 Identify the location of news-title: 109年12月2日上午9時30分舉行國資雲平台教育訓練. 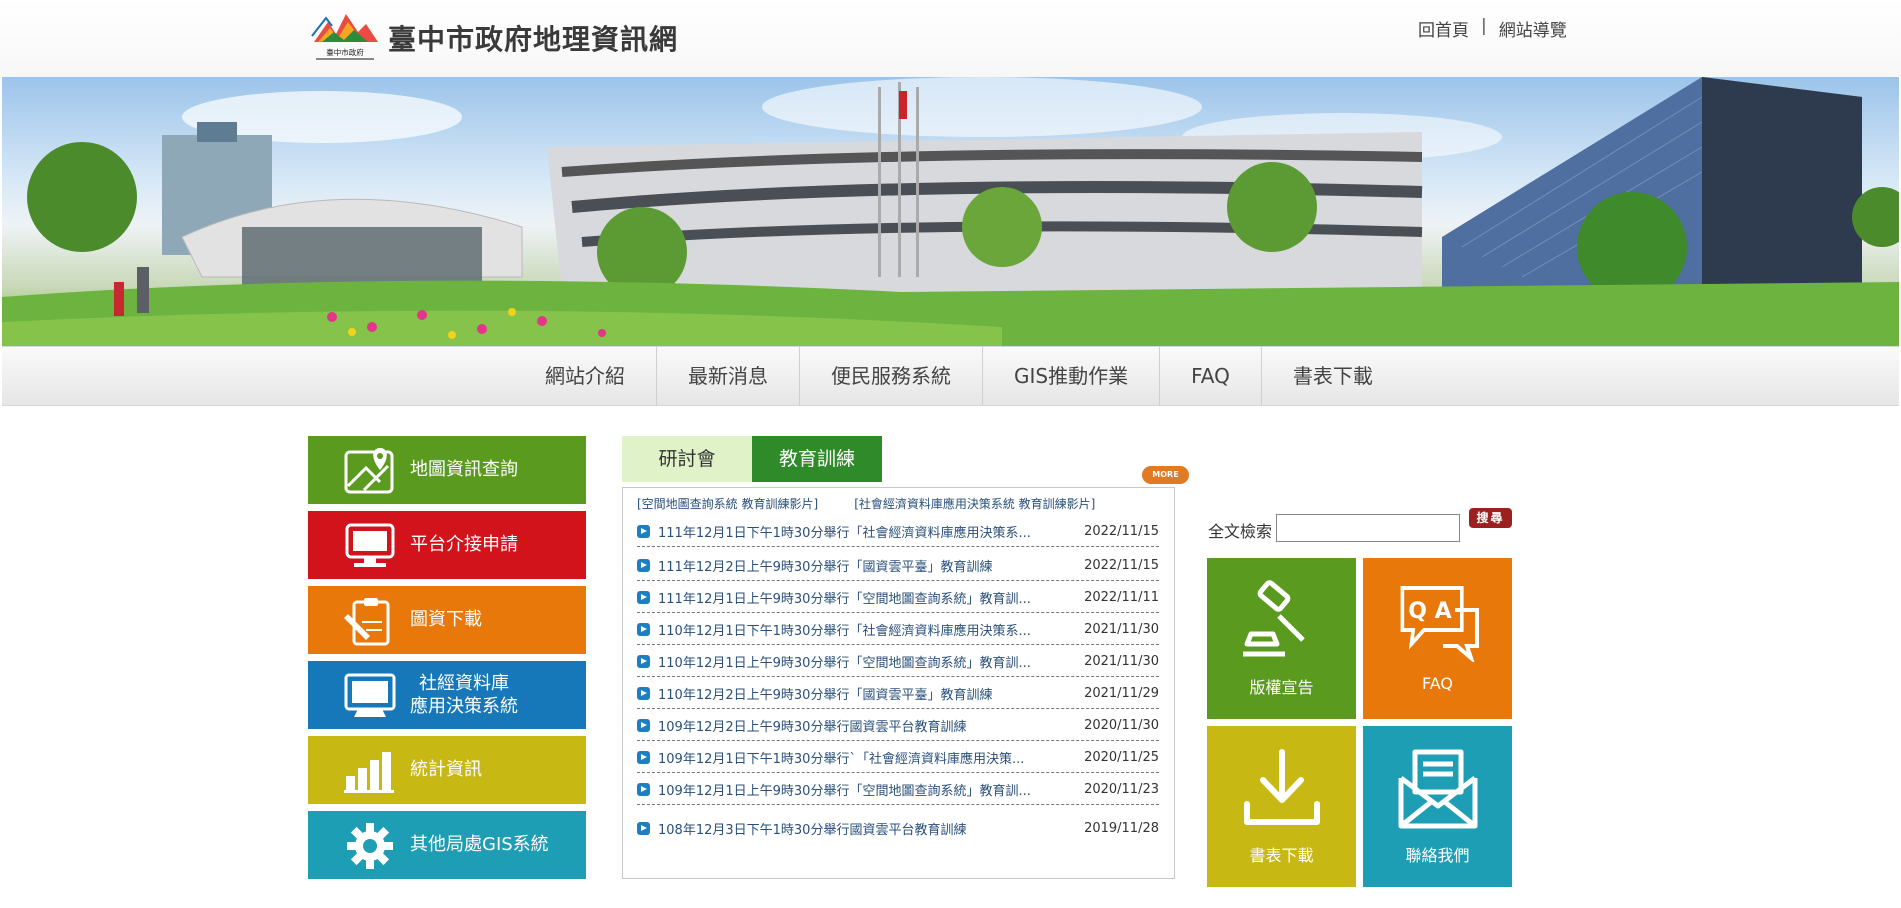
(868, 725).